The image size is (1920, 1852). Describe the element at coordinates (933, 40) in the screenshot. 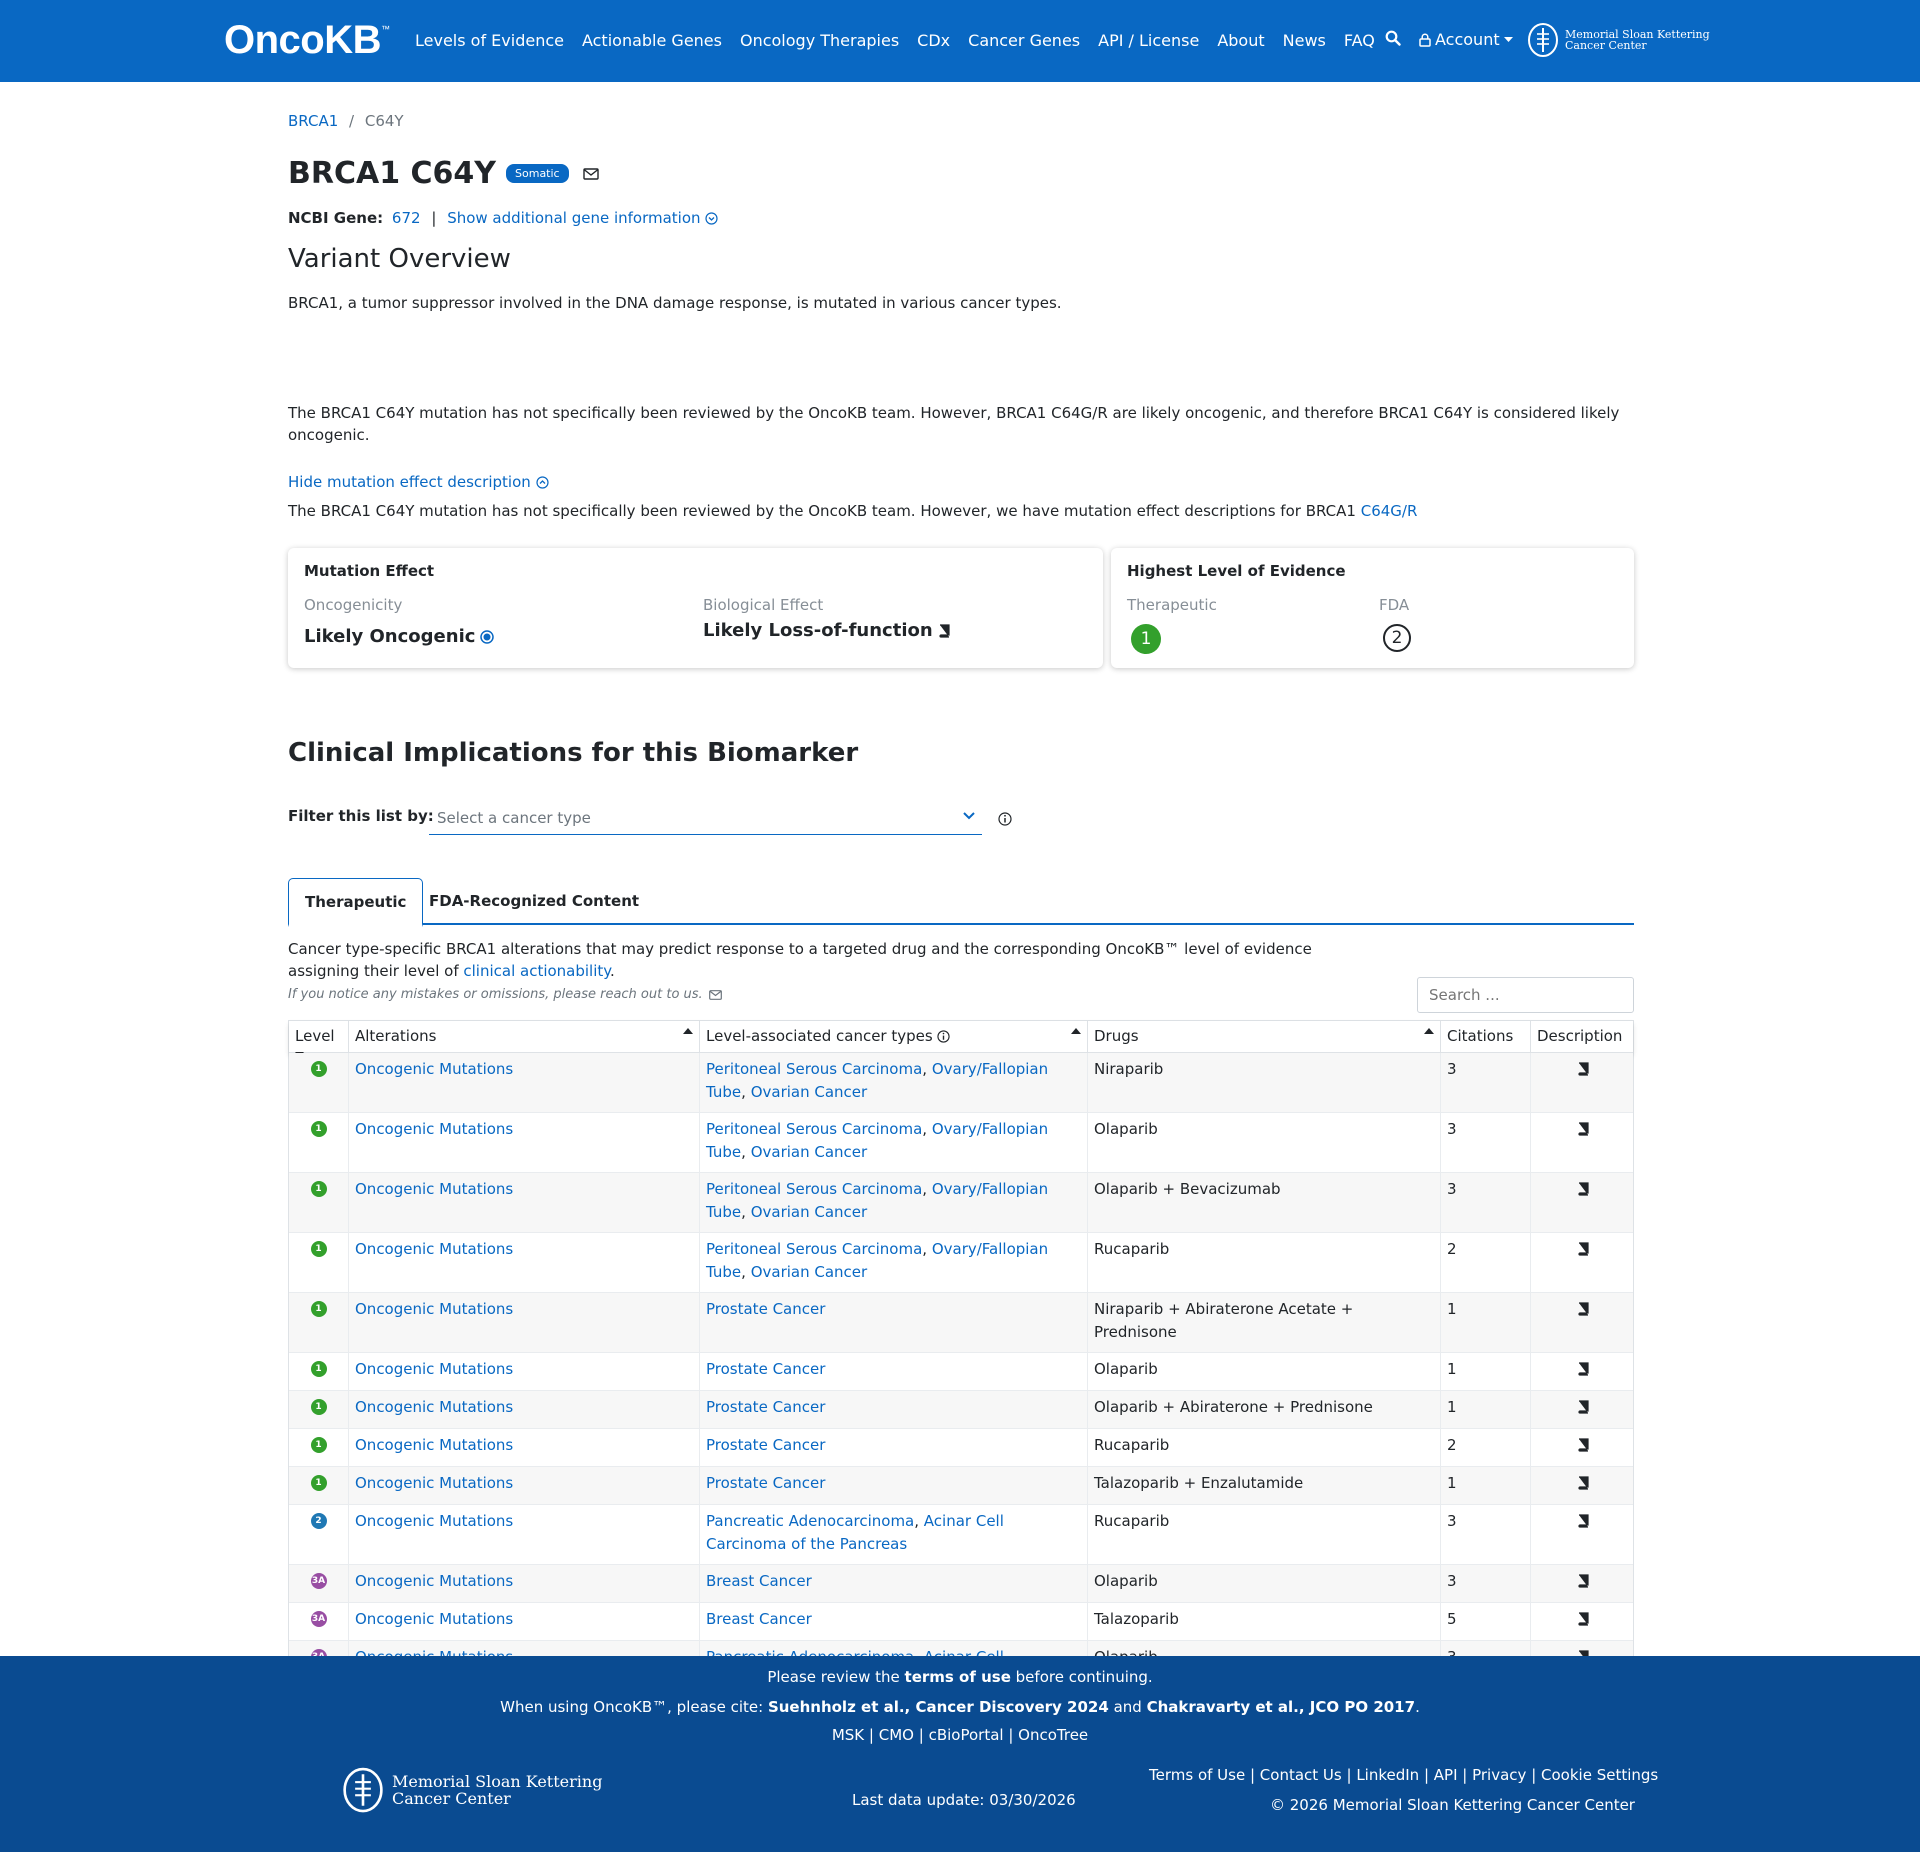

I see `nav-cdx: CDx` at that location.